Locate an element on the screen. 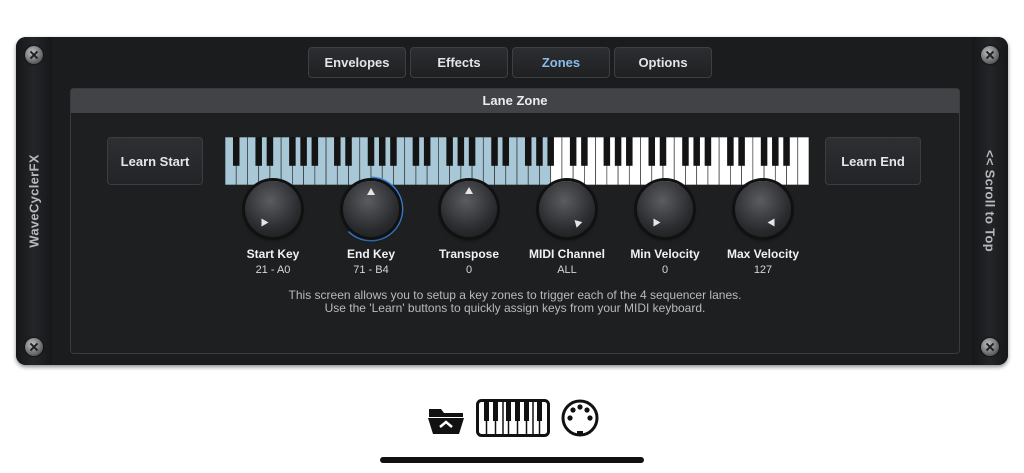 This screenshot has height=473, width=1024. midi-channel-control: MIDI Channel ALL is located at coordinates (567, 228).